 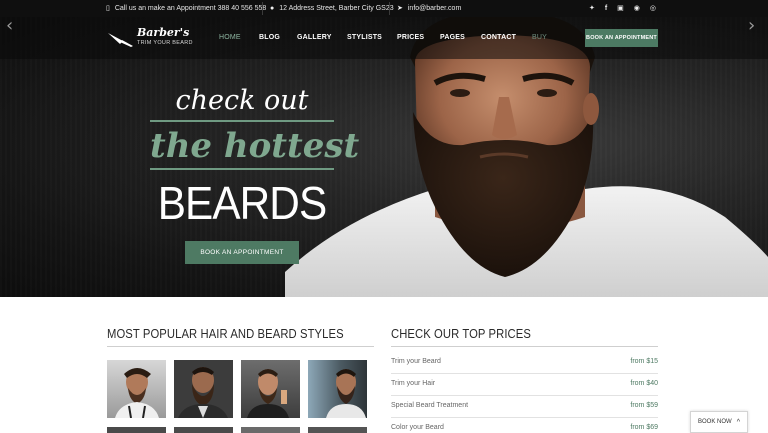 What do you see at coordinates (400, 8) in the screenshot?
I see `paper-plane-icon: ➤` at bounding box center [400, 8].